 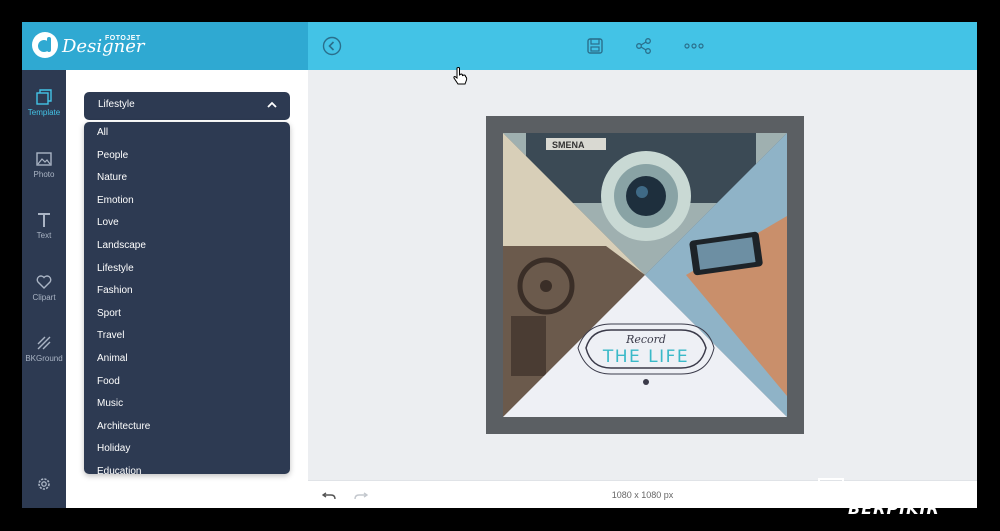 What do you see at coordinates (44, 282) in the screenshot?
I see `heart-icon` at bounding box center [44, 282].